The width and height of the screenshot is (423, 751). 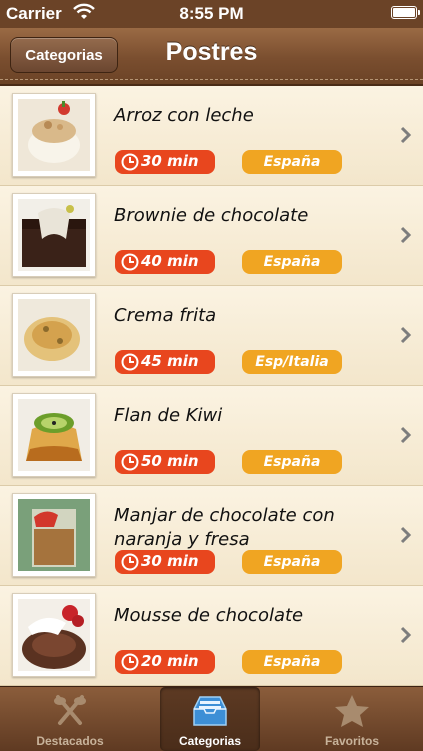 What do you see at coordinates (165, 315) in the screenshot?
I see `recipe-title: Crema frita` at bounding box center [165, 315].